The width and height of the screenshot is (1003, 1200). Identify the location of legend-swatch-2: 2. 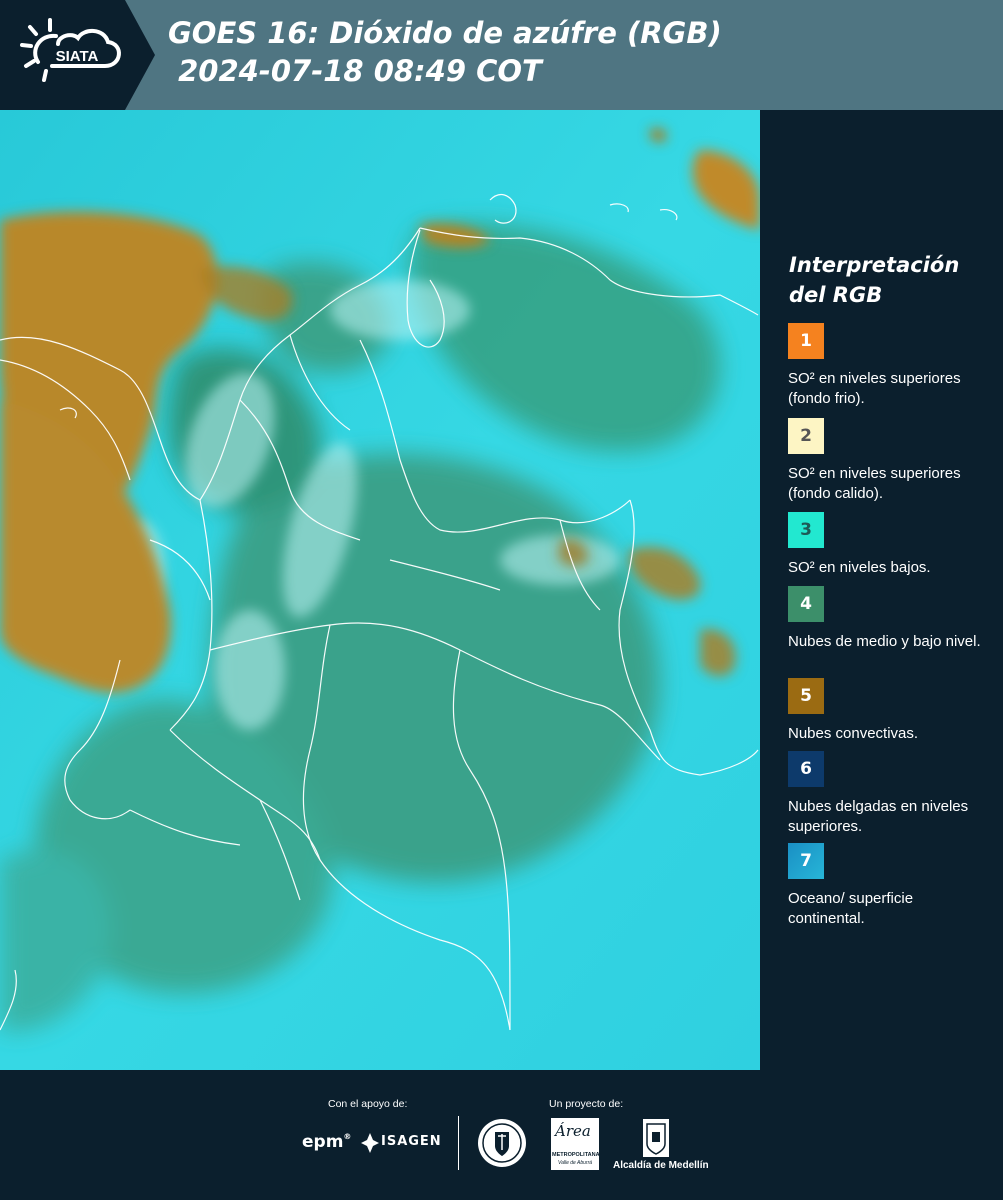
(806, 436).